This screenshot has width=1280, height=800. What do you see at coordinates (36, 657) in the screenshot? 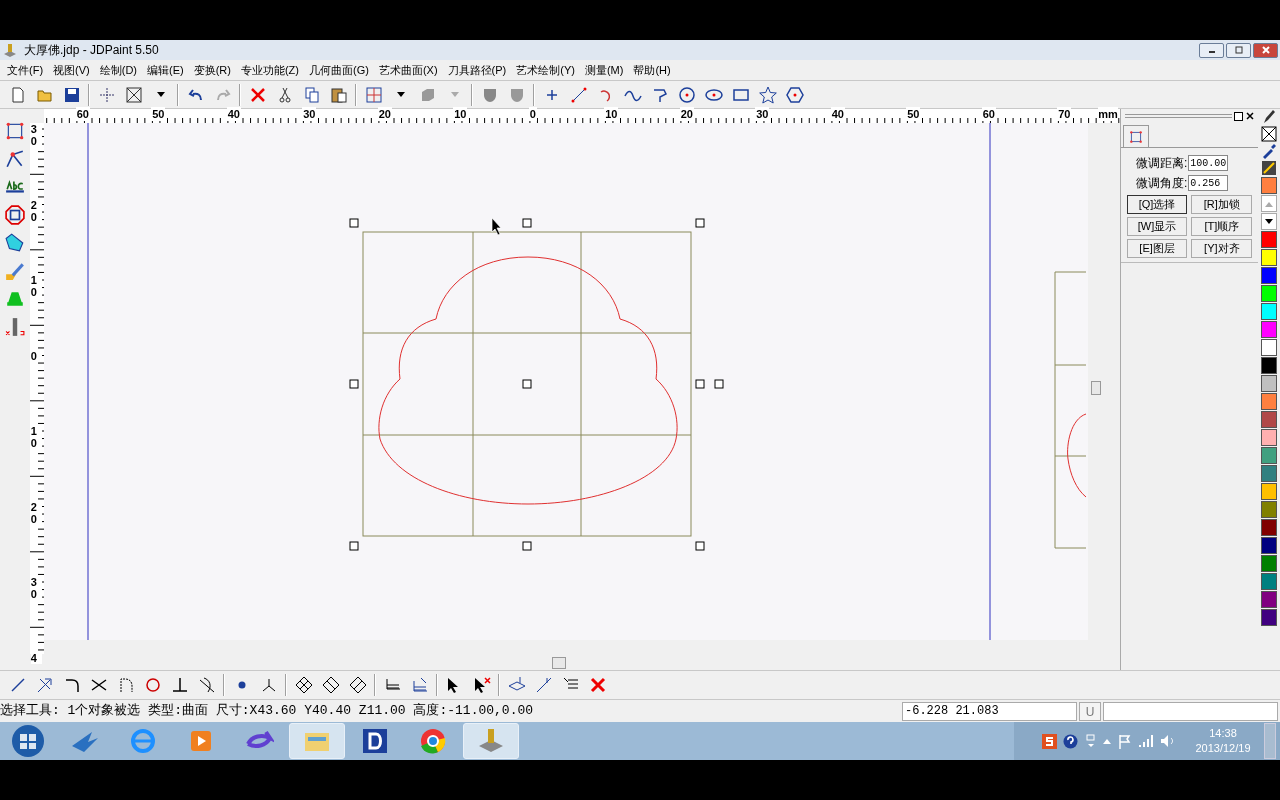
I see `ruler-label: 4` at bounding box center [36, 657].